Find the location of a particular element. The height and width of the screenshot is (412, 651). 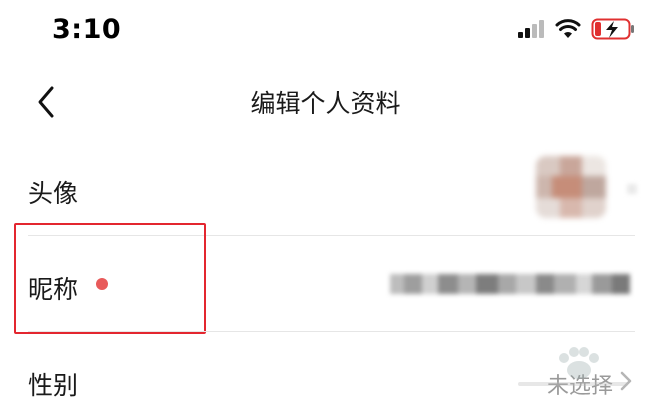

avatar-indicator is located at coordinates (632, 189).